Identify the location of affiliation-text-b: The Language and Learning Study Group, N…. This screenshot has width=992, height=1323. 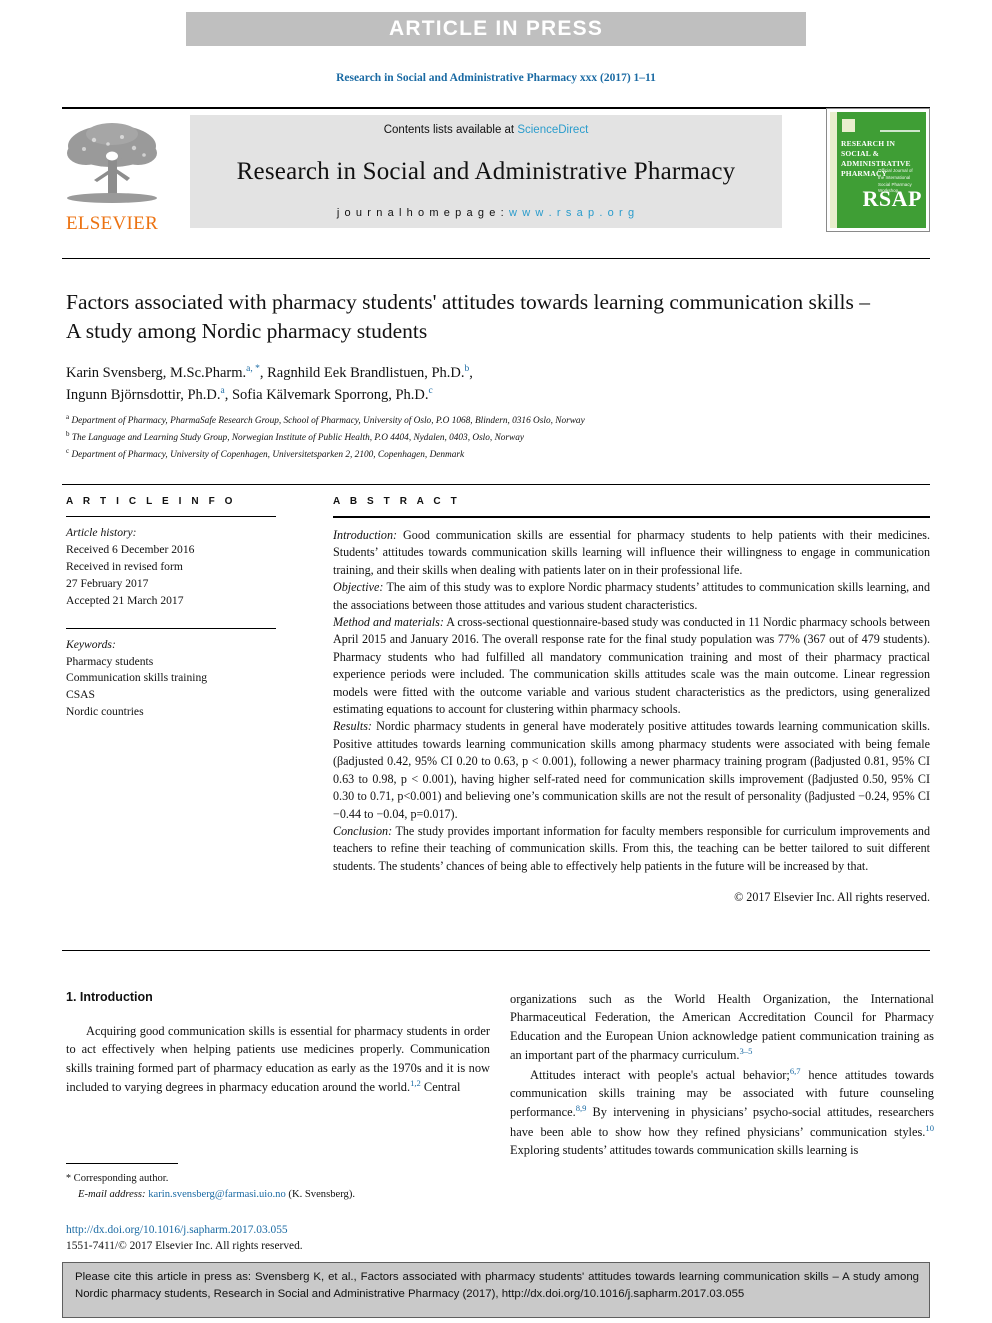
(298, 438).